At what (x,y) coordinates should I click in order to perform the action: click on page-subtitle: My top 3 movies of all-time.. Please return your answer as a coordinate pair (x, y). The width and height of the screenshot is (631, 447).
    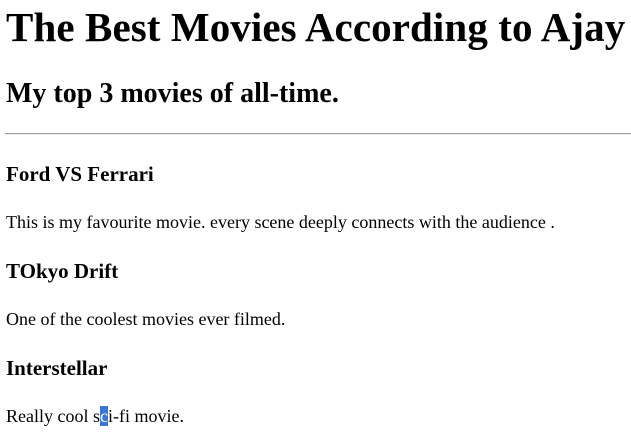
    Looking at the image, I should click on (172, 93).